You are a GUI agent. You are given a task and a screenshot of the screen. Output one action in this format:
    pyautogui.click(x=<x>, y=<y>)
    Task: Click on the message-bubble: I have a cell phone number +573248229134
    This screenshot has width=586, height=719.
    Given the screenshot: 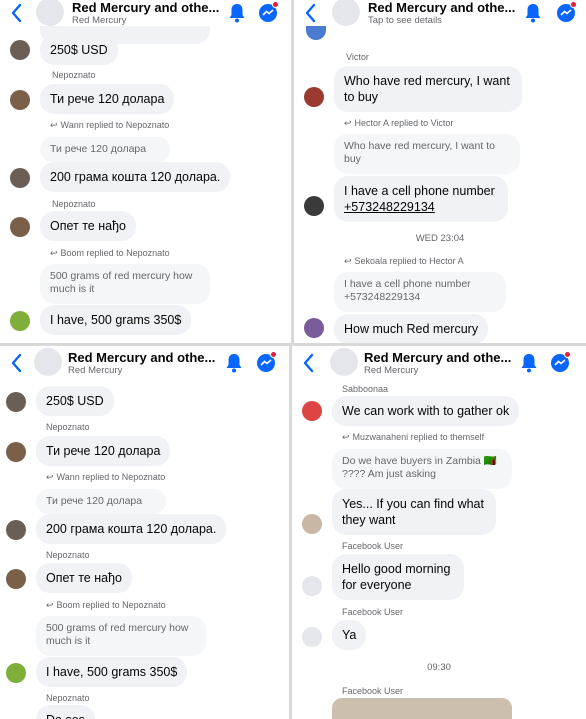 What is the action you would take?
    pyautogui.click(x=421, y=199)
    